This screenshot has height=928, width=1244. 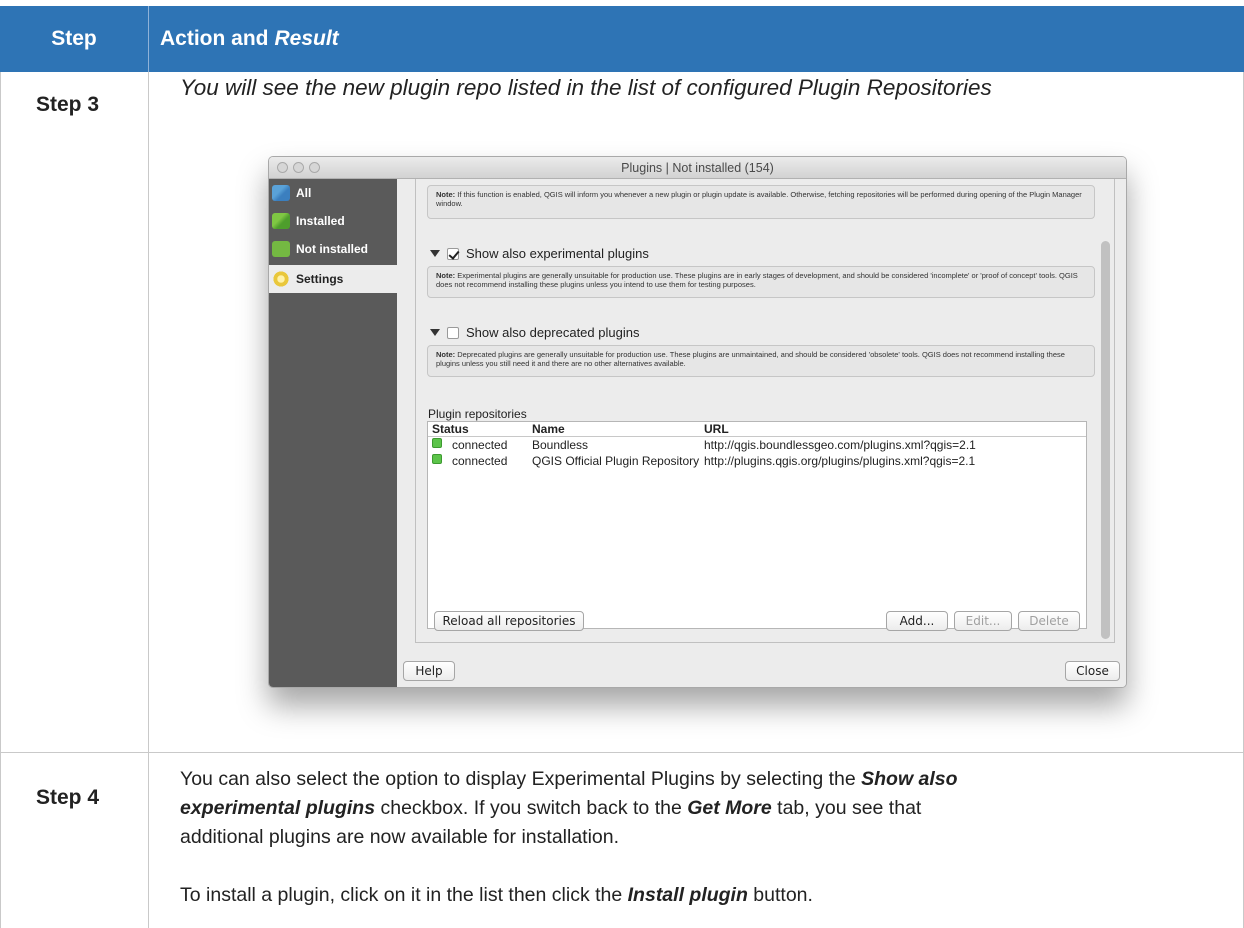 I want to click on window-titlebar: Plugins | Not installed (154), so click(x=697, y=168).